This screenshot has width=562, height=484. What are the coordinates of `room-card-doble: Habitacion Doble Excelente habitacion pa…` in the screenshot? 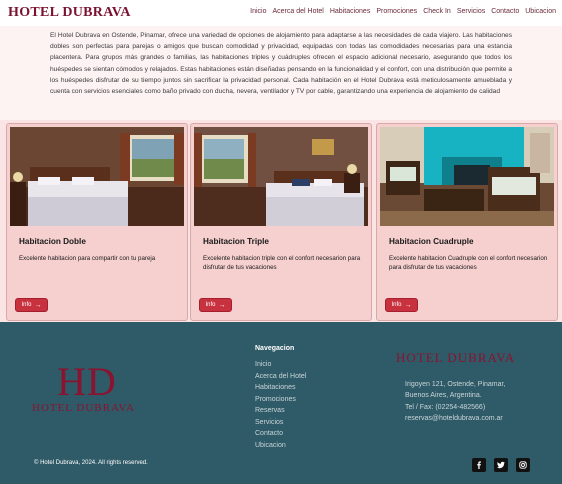 It's located at (97, 222).